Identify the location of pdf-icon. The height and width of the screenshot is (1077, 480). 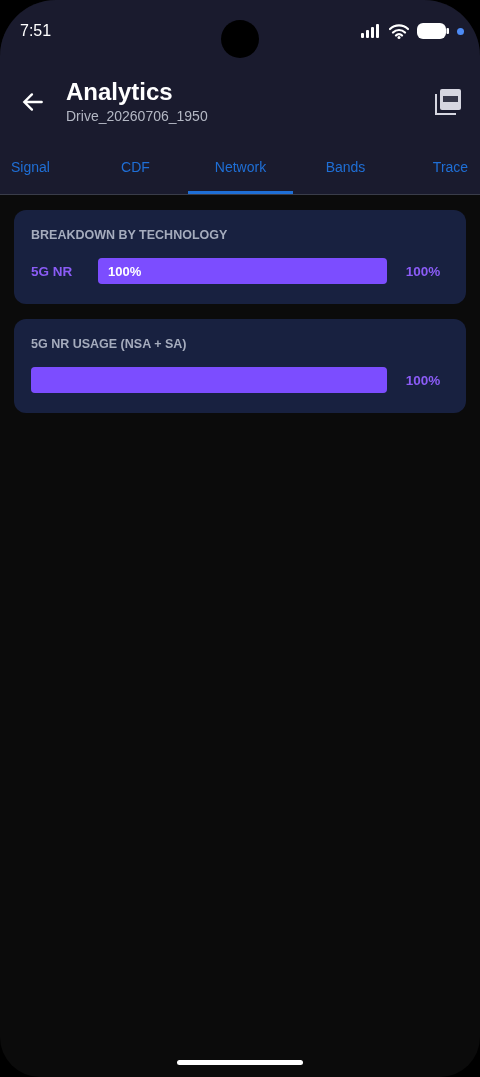
(448, 102).